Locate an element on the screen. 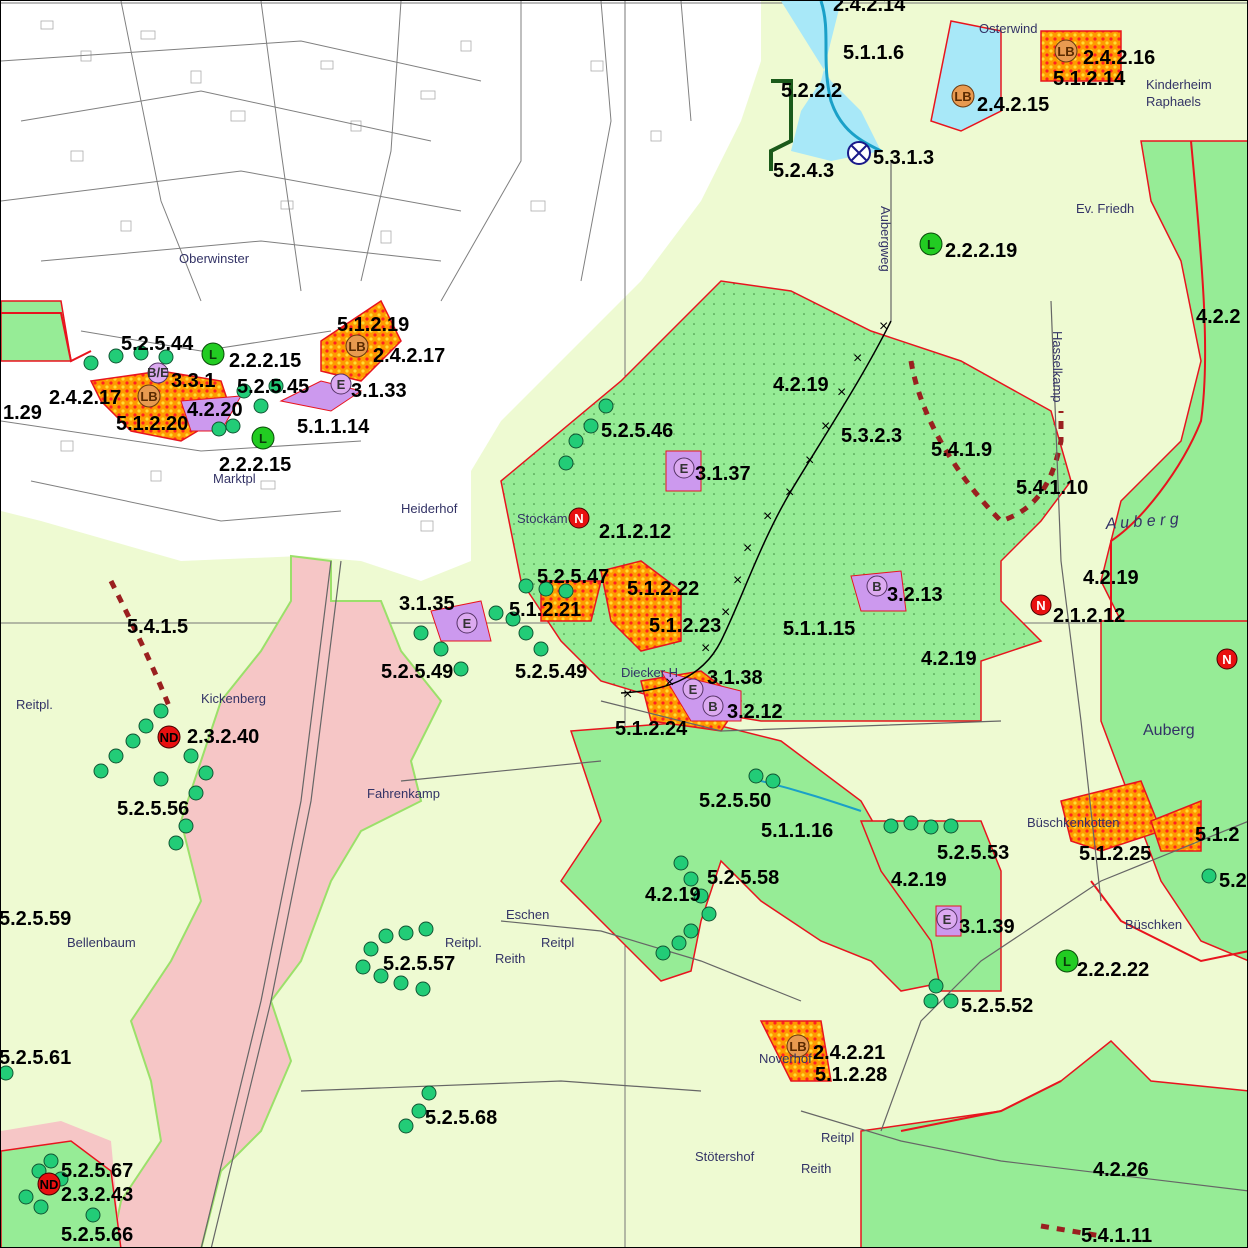 The width and height of the screenshot is (1248, 1248). svg-text: 5.1.2.19 is located at coordinates (373, 325).